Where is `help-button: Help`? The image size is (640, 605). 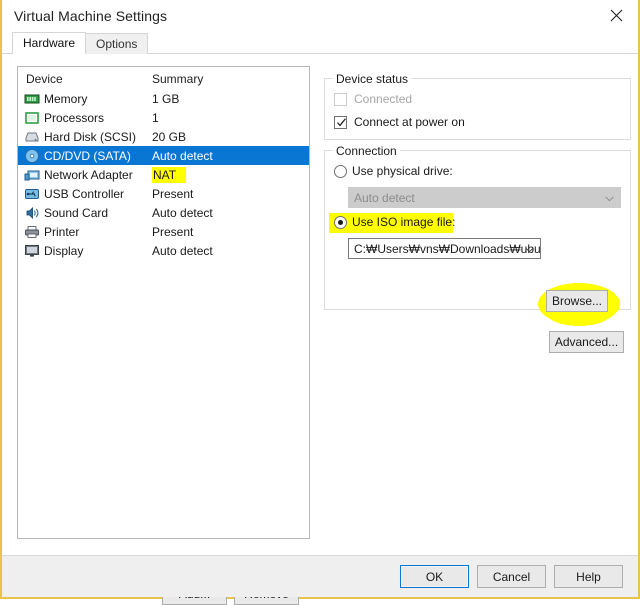
help-button: Help is located at coordinates (588, 576).